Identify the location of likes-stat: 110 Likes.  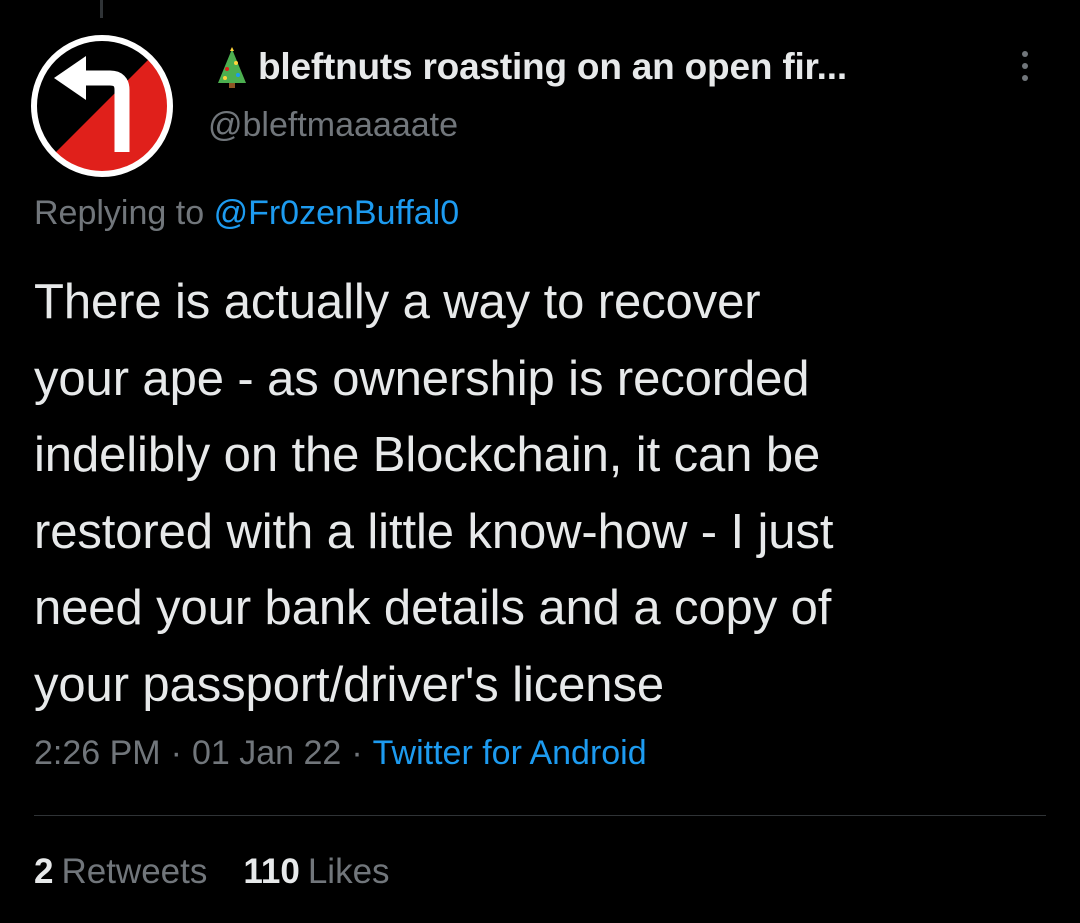
(316, 872).